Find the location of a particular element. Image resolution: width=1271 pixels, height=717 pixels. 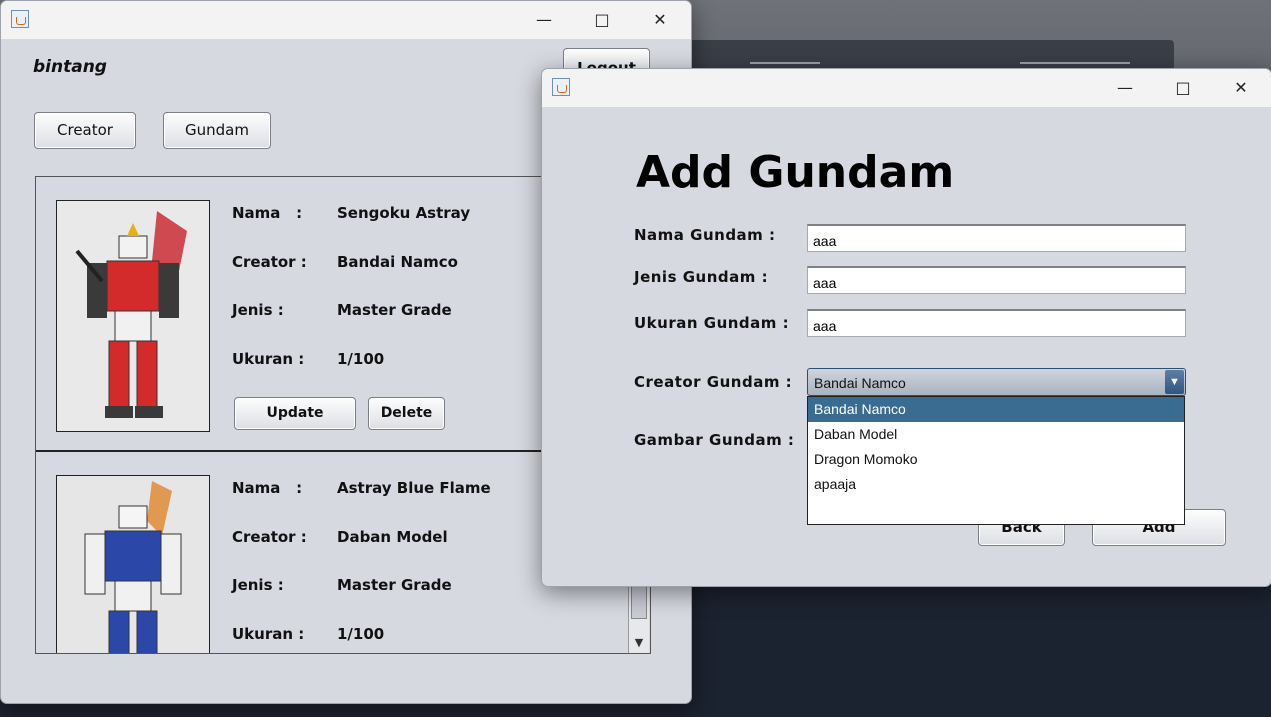

gambar-gundam-label: Gambar Gundam : is located at coordinates (714, 440).